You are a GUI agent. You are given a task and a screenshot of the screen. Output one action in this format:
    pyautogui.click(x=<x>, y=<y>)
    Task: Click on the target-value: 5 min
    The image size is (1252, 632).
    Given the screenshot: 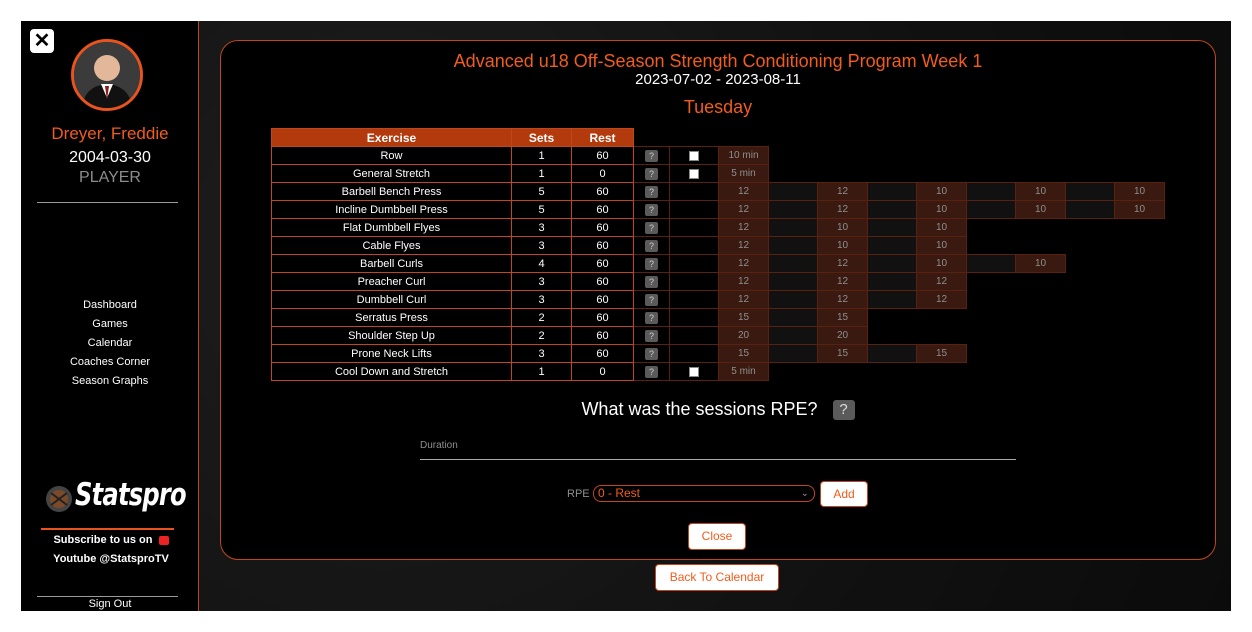 What is the action you would take?
    pyautogui.click(x=743, y=371)
    